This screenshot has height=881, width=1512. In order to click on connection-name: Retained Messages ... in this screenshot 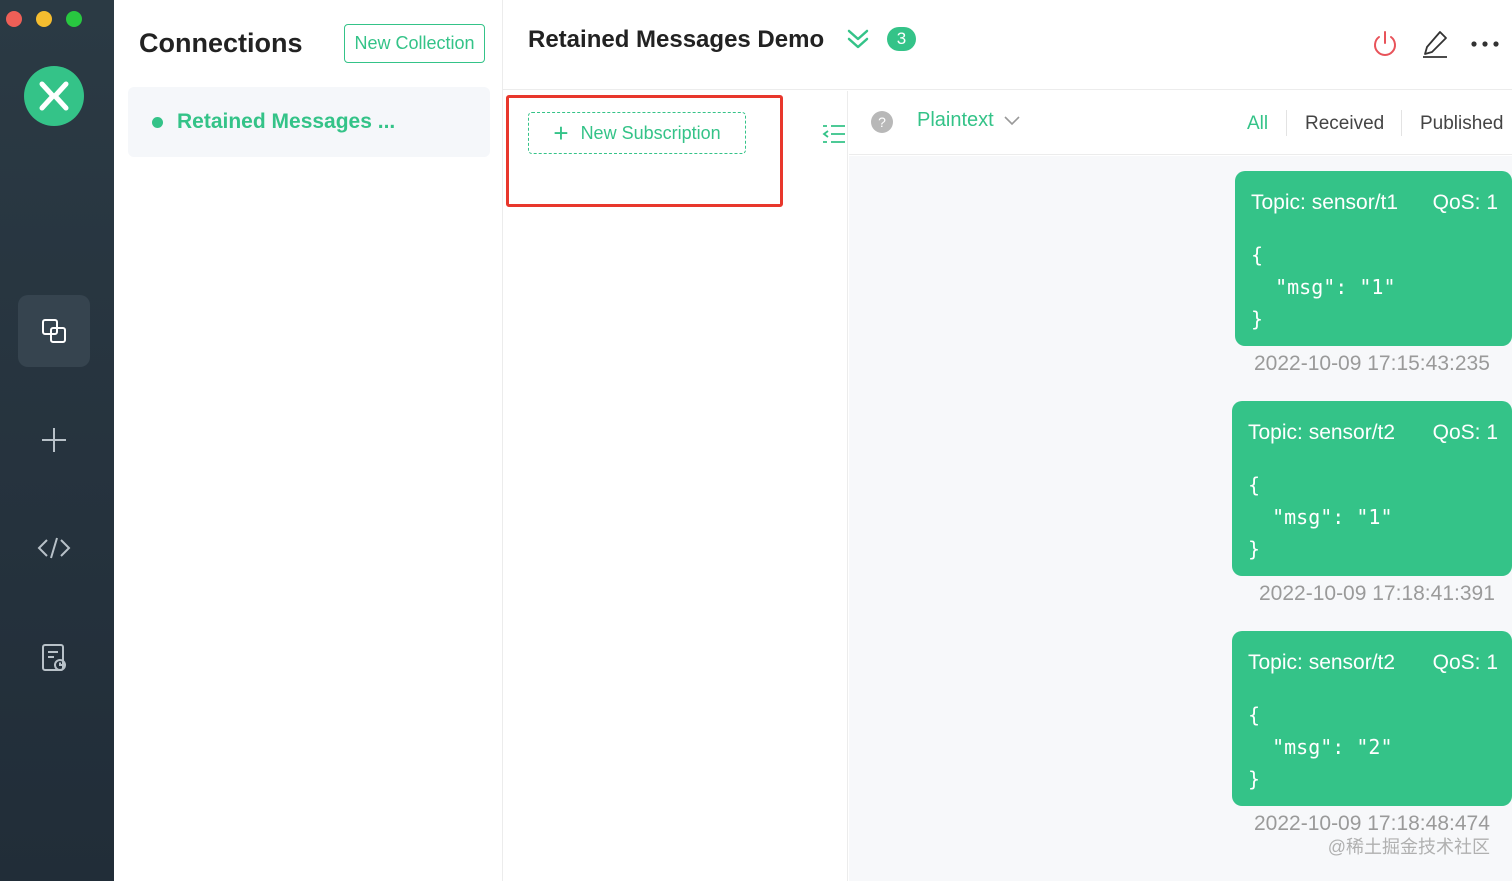, I will do `click(286, 121)`.